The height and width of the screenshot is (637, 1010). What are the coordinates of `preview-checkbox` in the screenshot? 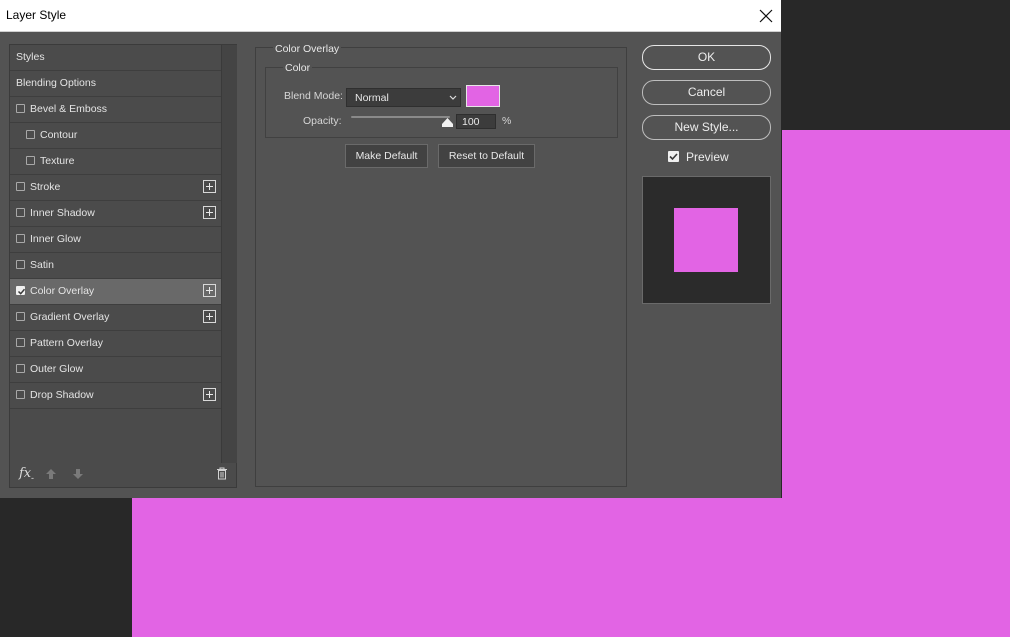 It's located at (673, 156).